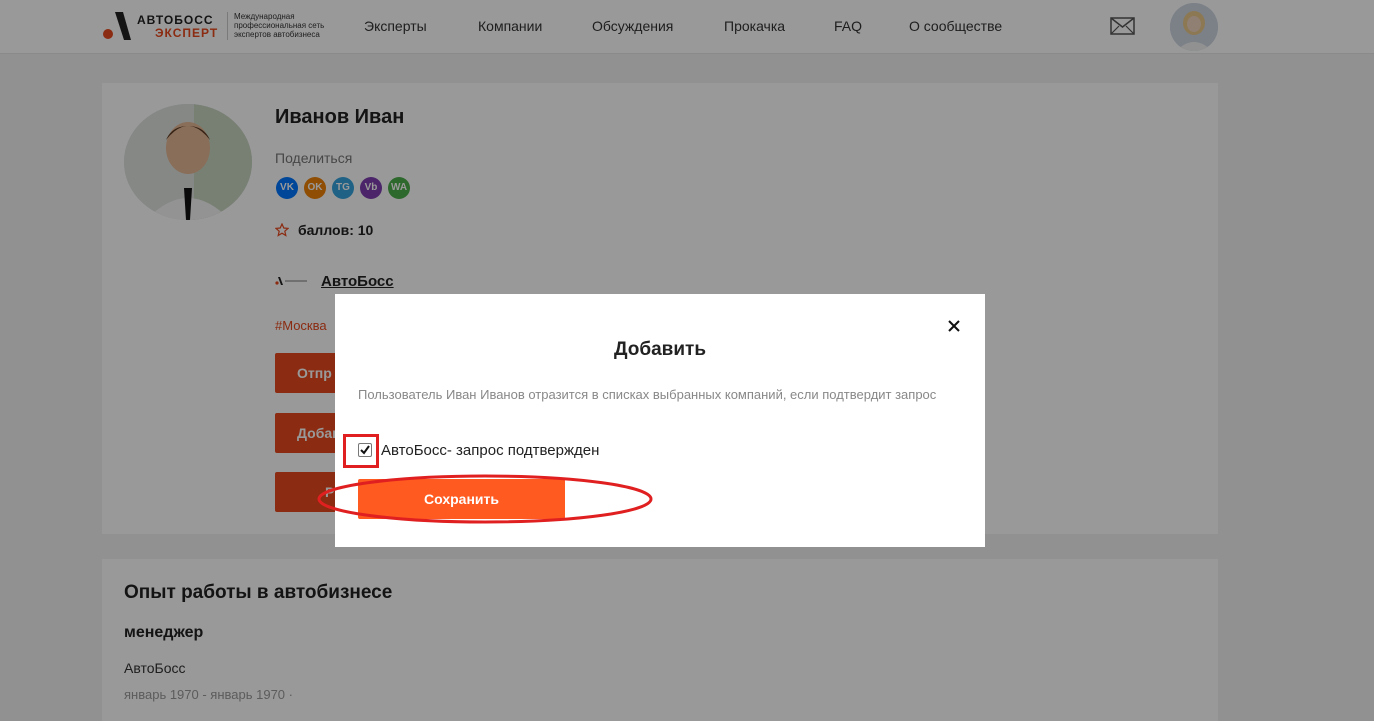 The height and width of the screenshot is (721, 1374). I want to click on close-icon, so click(954, 326).